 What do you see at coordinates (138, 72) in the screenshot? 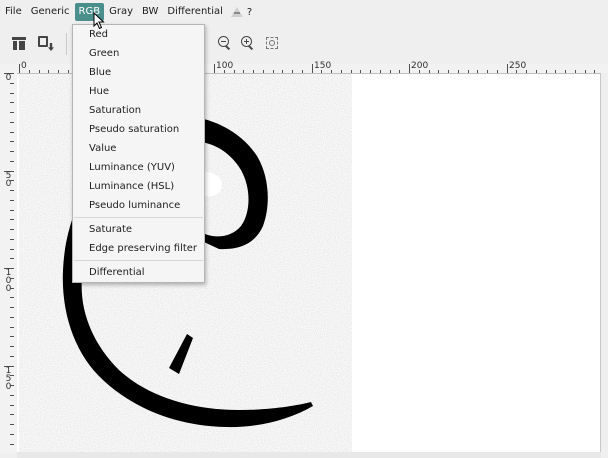
I see `menu-option-blue: Blue` at bounding box center [138, 72].